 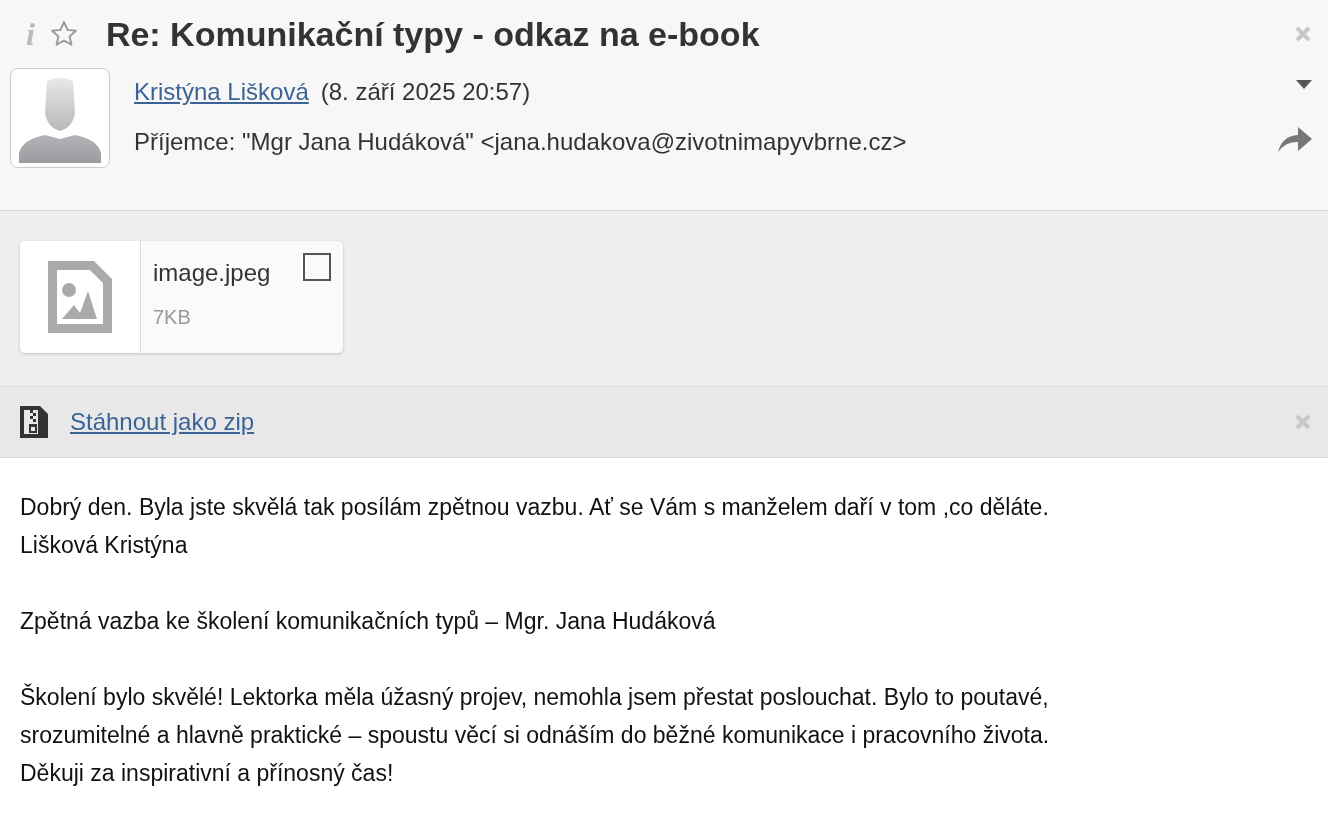 I want to click on message-text: srozumitelné a hlavně praktické – spoustu věcí si odnáším do běžné komunikace i pracovního života., so click(x=535, y=735).